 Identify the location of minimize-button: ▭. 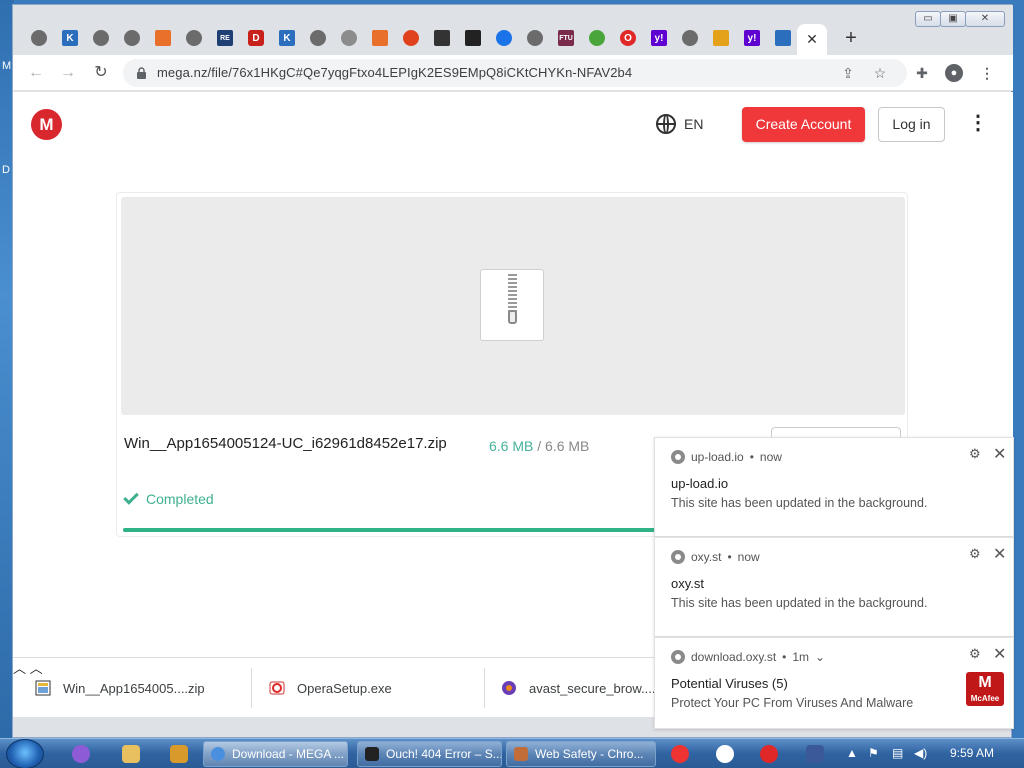
(928, 19).